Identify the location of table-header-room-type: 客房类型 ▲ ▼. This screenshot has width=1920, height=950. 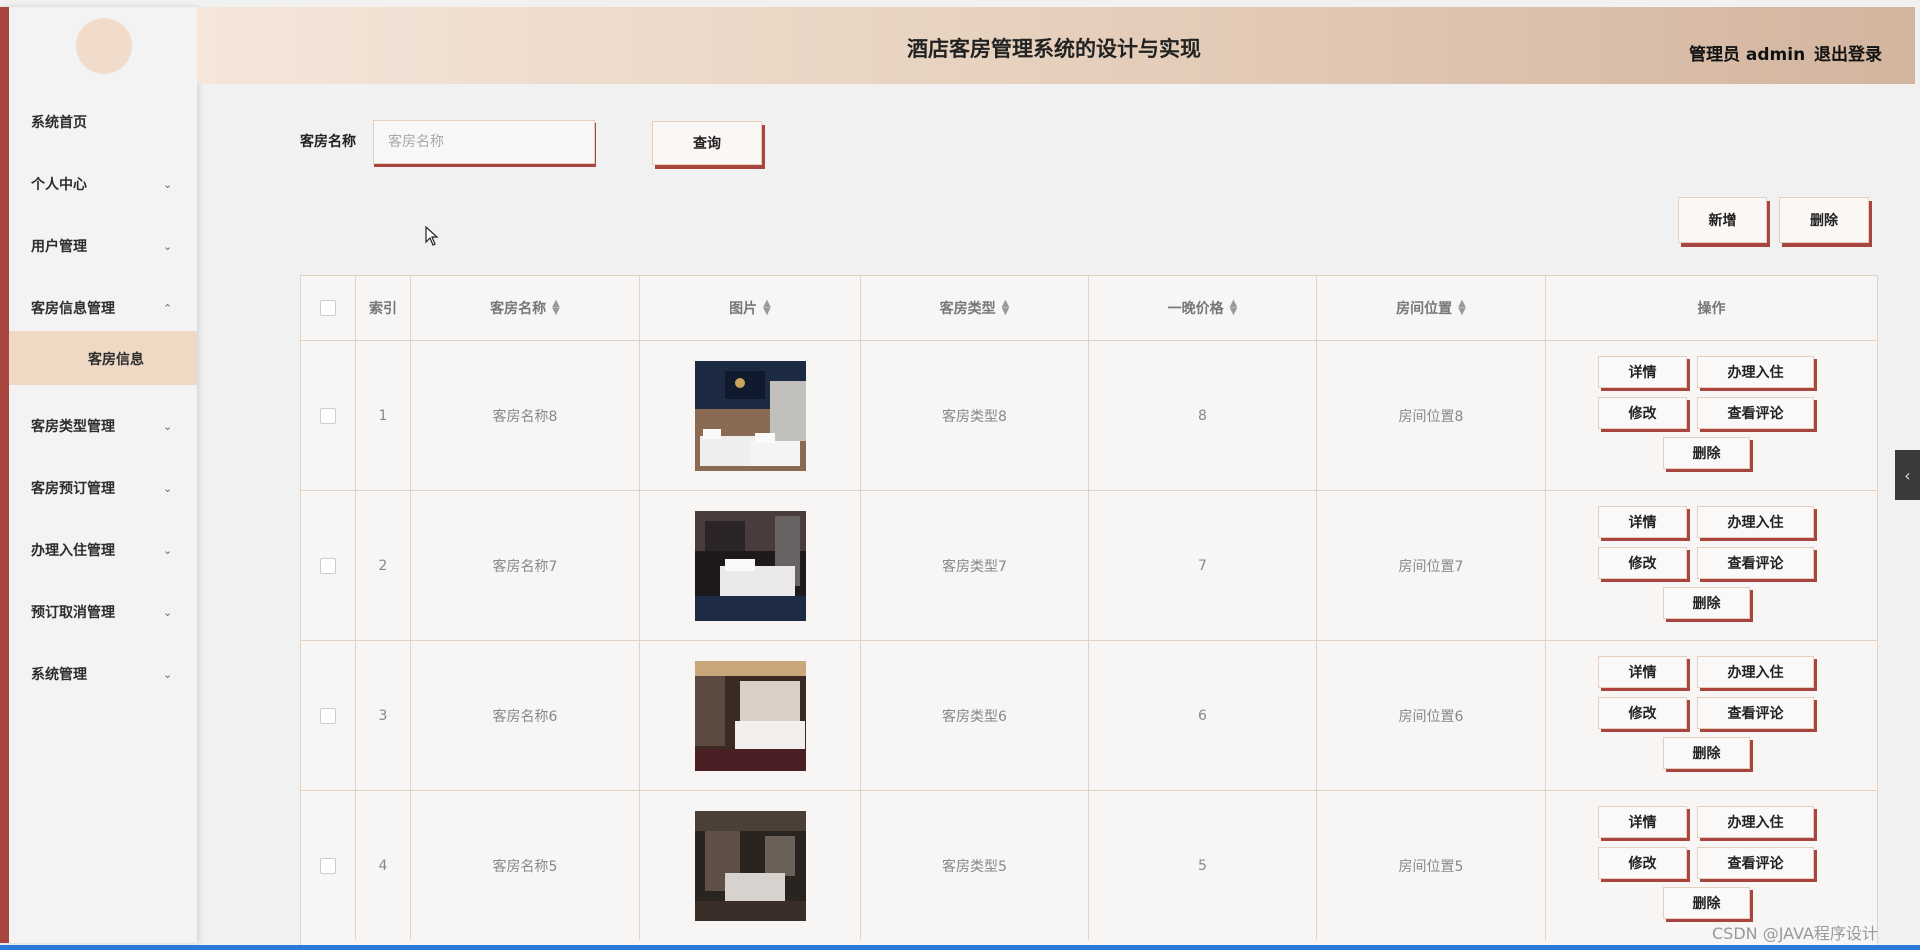
(975, 308).